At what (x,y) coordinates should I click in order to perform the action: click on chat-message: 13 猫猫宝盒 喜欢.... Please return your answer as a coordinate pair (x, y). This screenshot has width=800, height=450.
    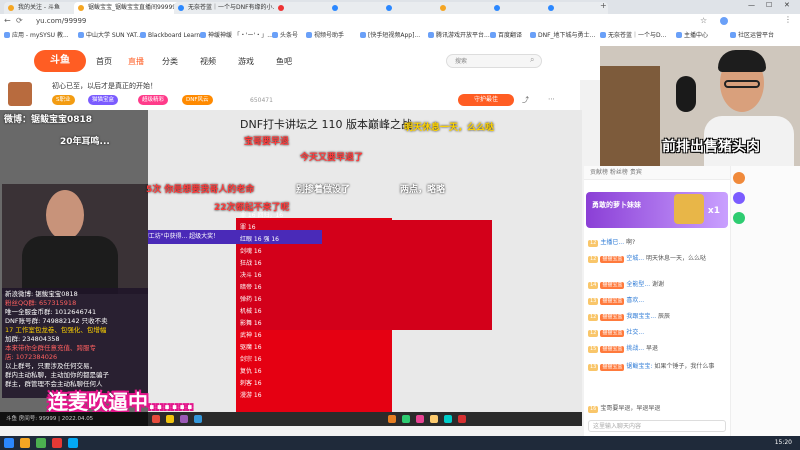
    Looking at the image, I should click on (658, 300).